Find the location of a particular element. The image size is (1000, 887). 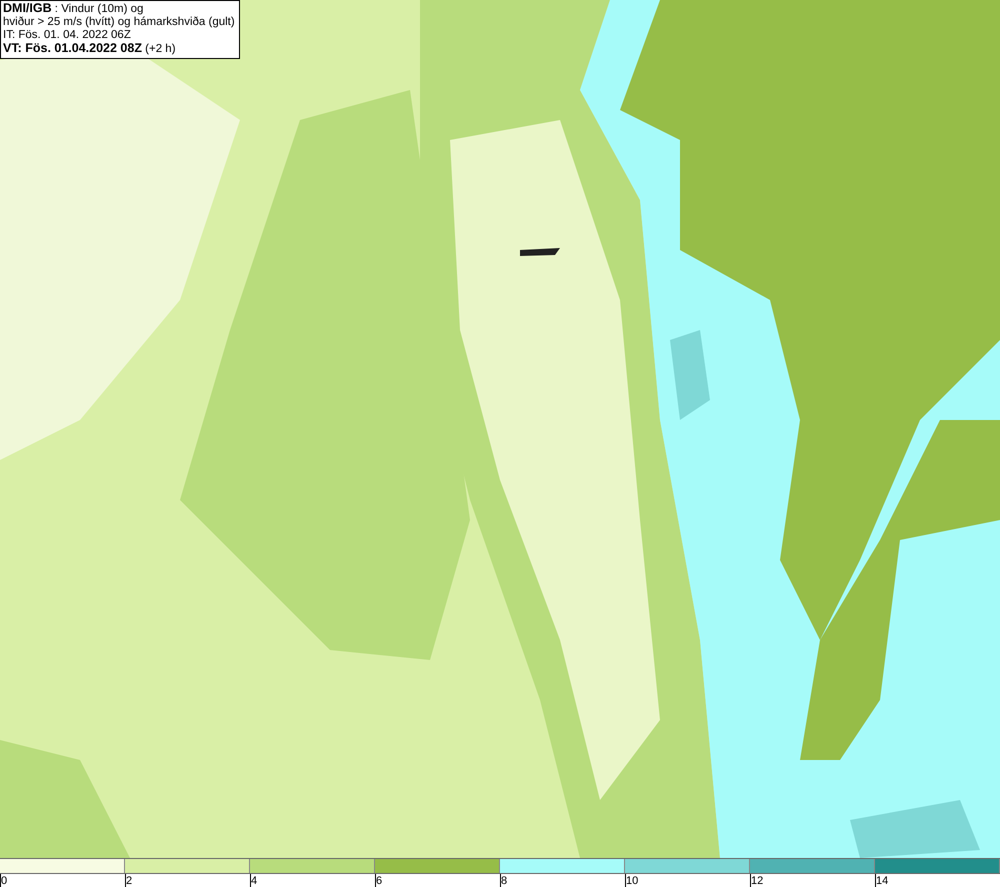

scale-label: 4 is located at coordinates (254, 881).